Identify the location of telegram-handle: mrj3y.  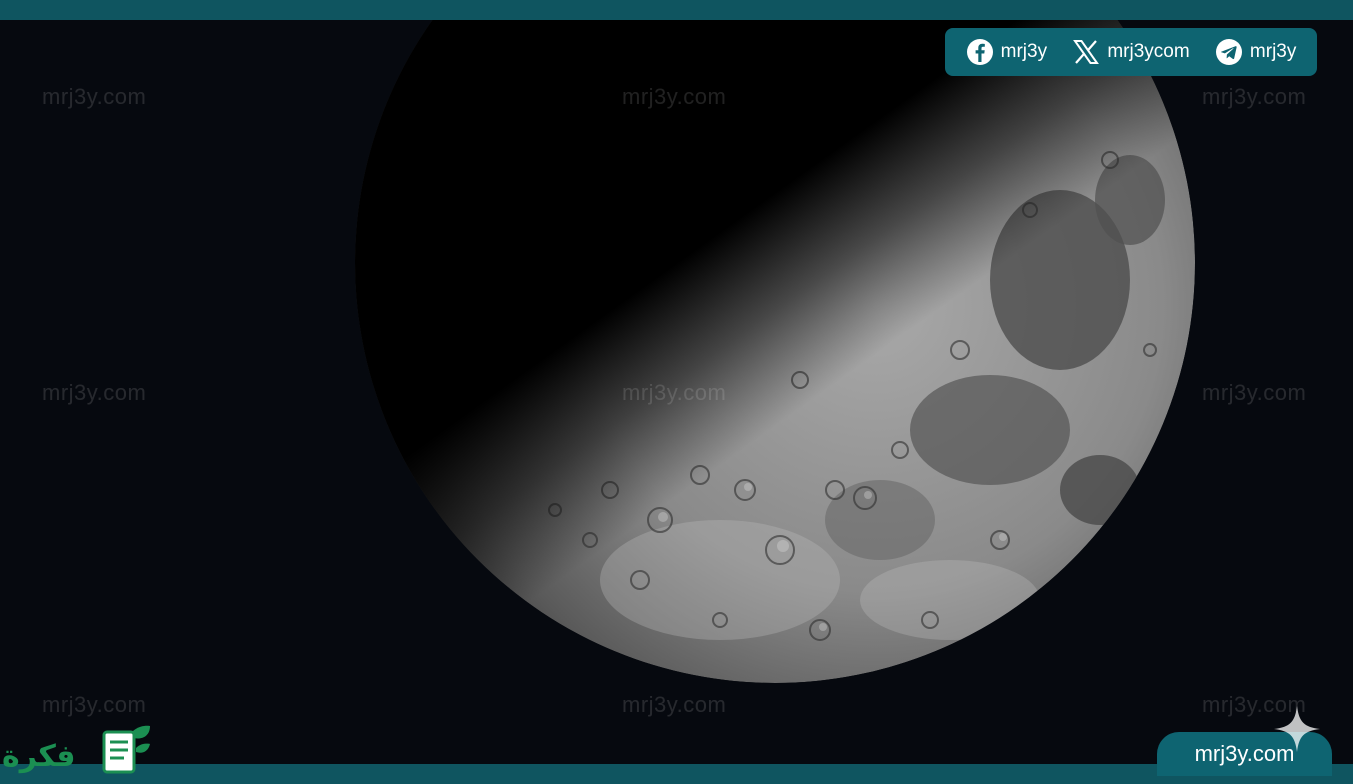
(1273, 51).